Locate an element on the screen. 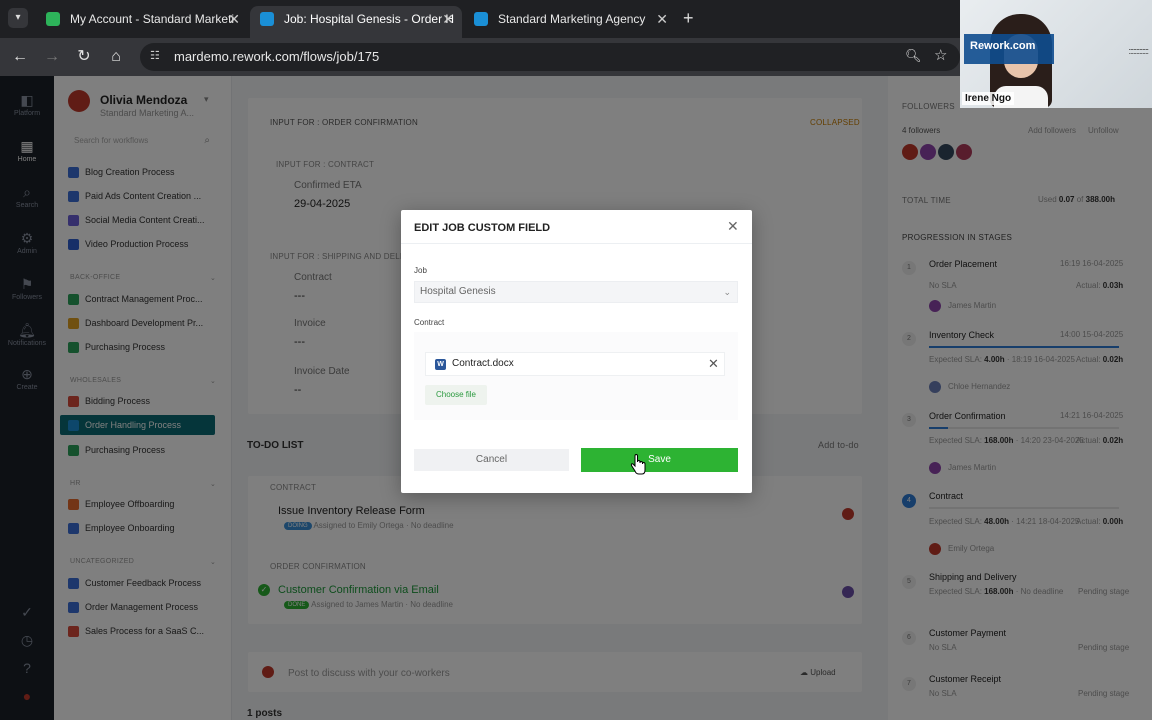  contract-upload-area: W Contract.docx ✕ Choose file is located at coordinates (576, 376).